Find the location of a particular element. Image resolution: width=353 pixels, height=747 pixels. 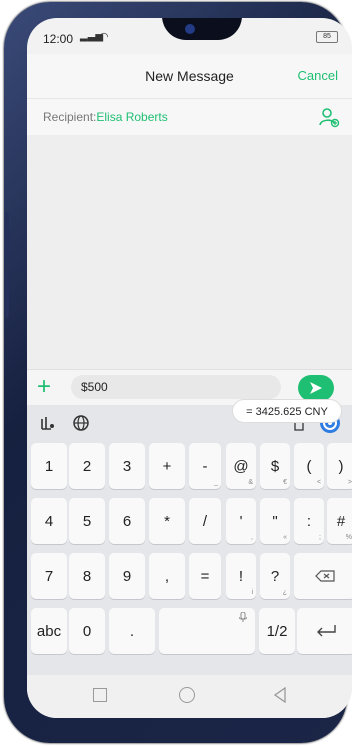

key-sublabel: « is located at coordinates (285, 537).